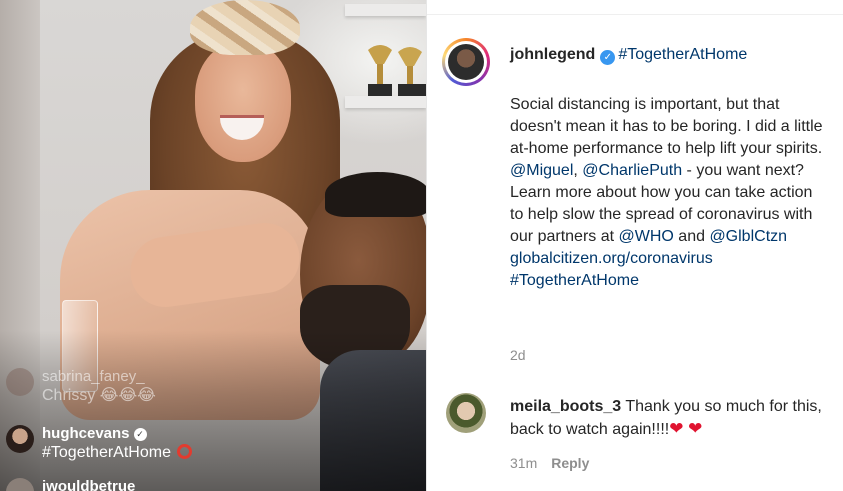 Image resolution: width=843 pixels, height=491 pixels. What do you see at coordinates (466, 62) in the screenshot?
I see `author-avatar` at bounding box center [466, 62].